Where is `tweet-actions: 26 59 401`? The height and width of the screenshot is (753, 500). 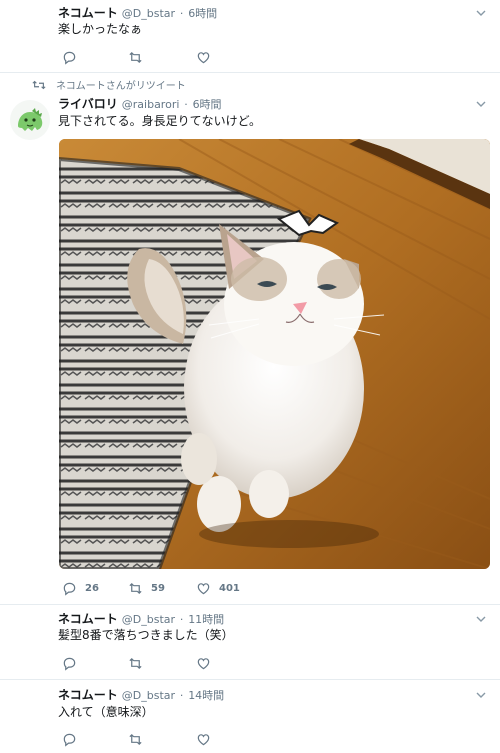
tweet-actions: 26 59 401 is located at coordinates (208, 588).